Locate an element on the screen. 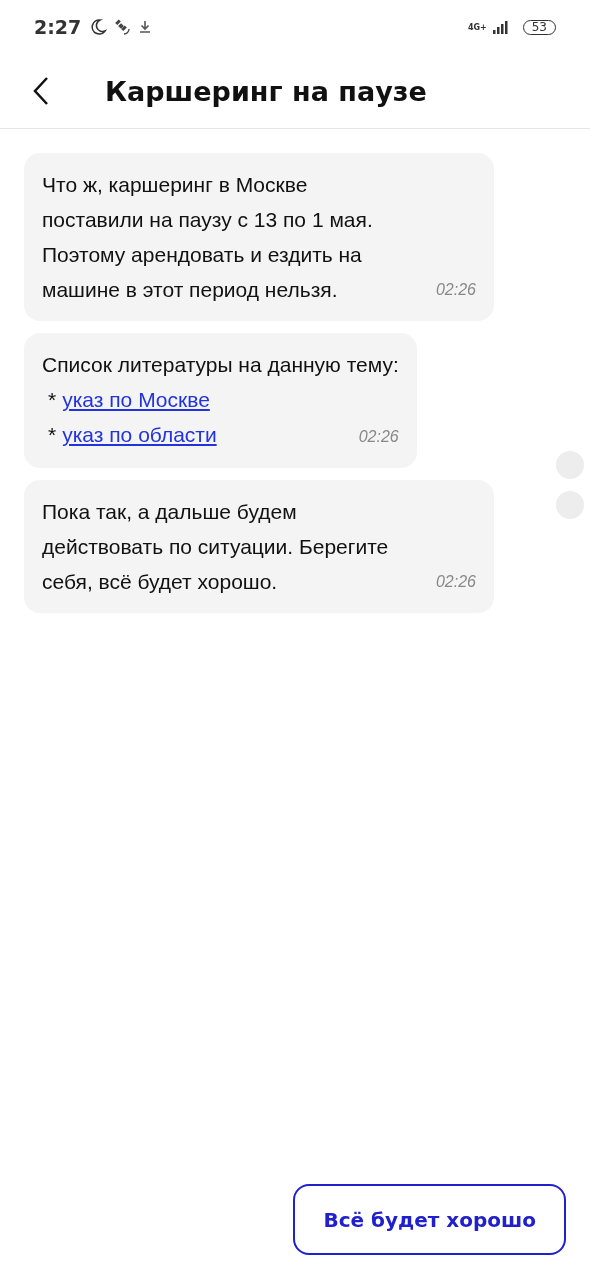 Image resolution: width=590 pixels, height=1280 pixels. message-text: Что ж, каршеринг в Москве поставили на паузу с 13 по 1 мая. Поэтому арендовать и ездить на машине в этот период нельзя. is located at coordinates (208, 237).